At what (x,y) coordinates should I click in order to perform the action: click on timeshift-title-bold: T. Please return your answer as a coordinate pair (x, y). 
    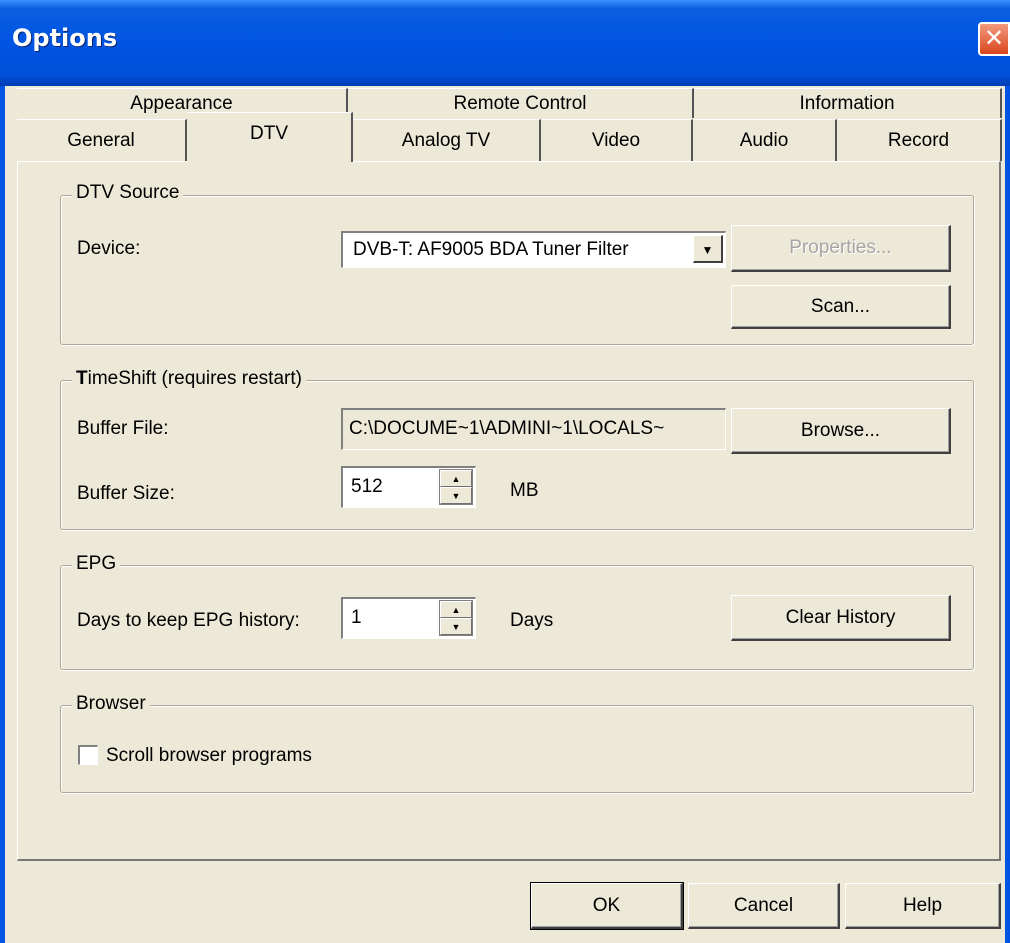
    Looking at the image, I should click on (82, 378).